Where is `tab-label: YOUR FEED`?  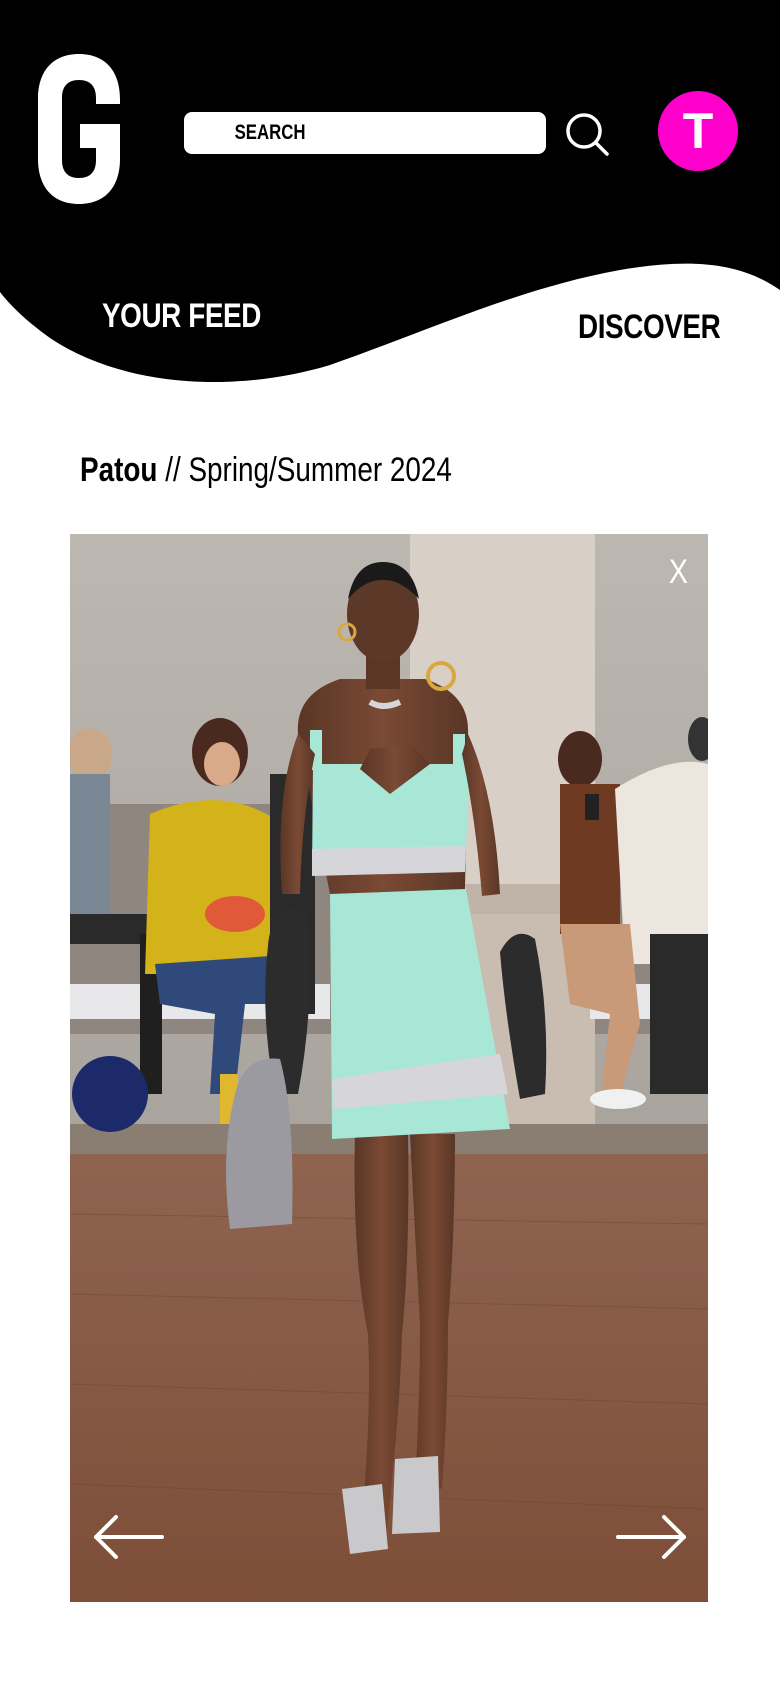 tab-label: YOUR FEED is located at coordinates (181, 316).